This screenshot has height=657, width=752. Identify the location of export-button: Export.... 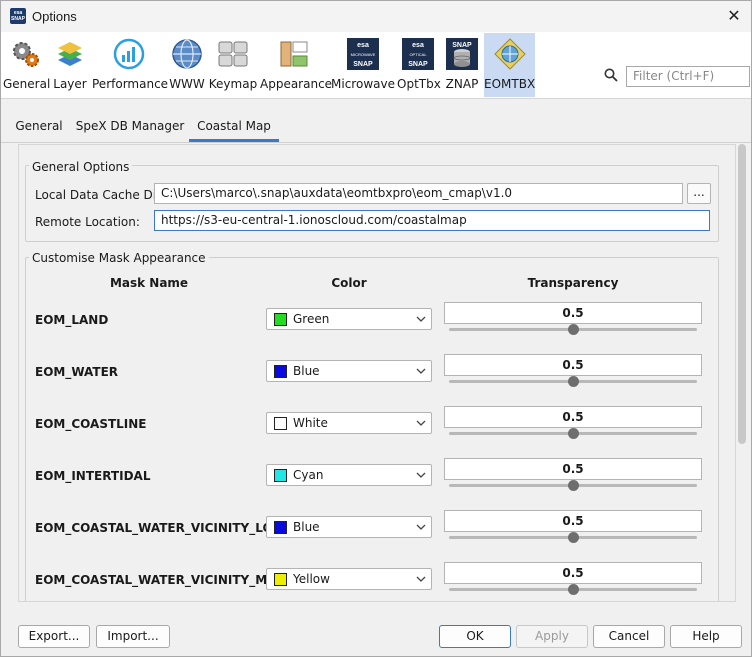
(54, 636).